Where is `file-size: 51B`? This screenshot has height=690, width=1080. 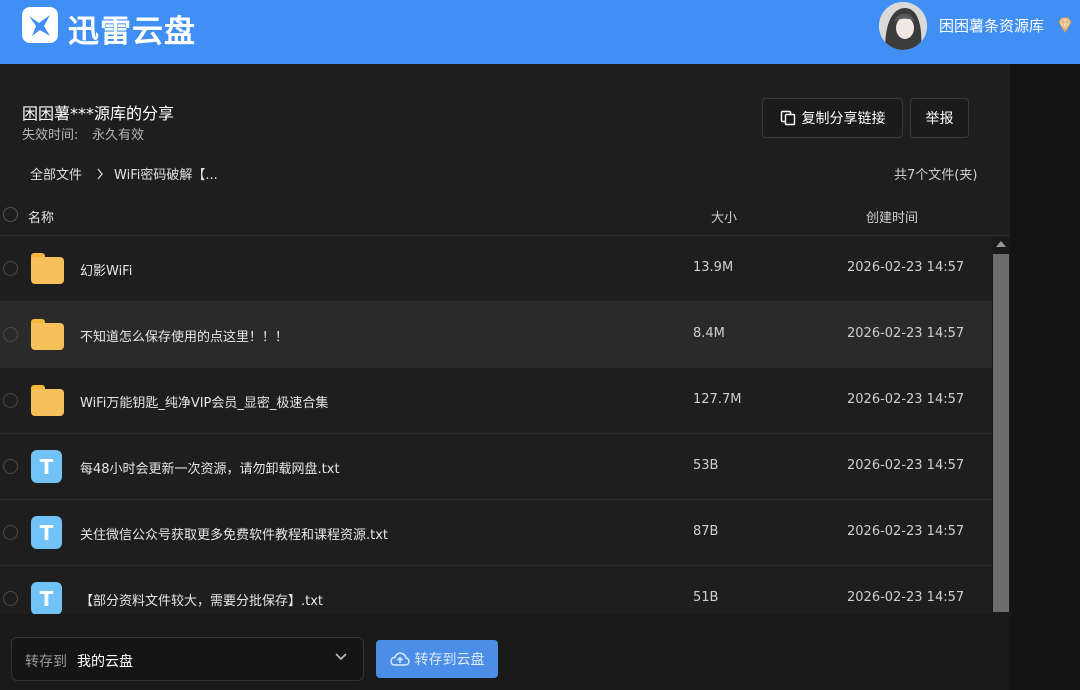 file-size: 51B is located at coordinates (706, 597).